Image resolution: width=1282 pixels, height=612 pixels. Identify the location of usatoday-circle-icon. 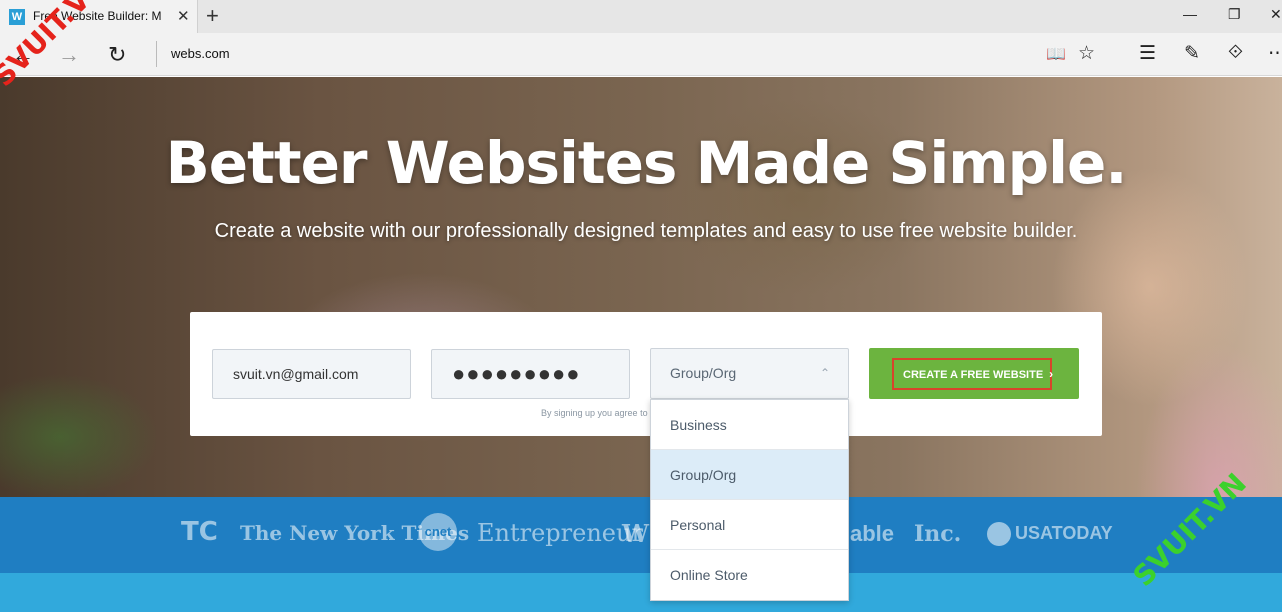
(999, 534).